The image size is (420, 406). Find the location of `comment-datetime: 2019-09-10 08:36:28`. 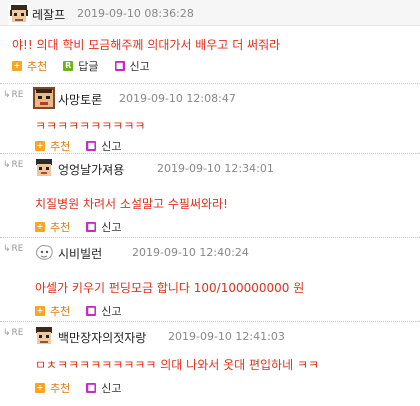

comment-datetime: 2019-09-10 08:36:28 is located at coordinates (135, 13).